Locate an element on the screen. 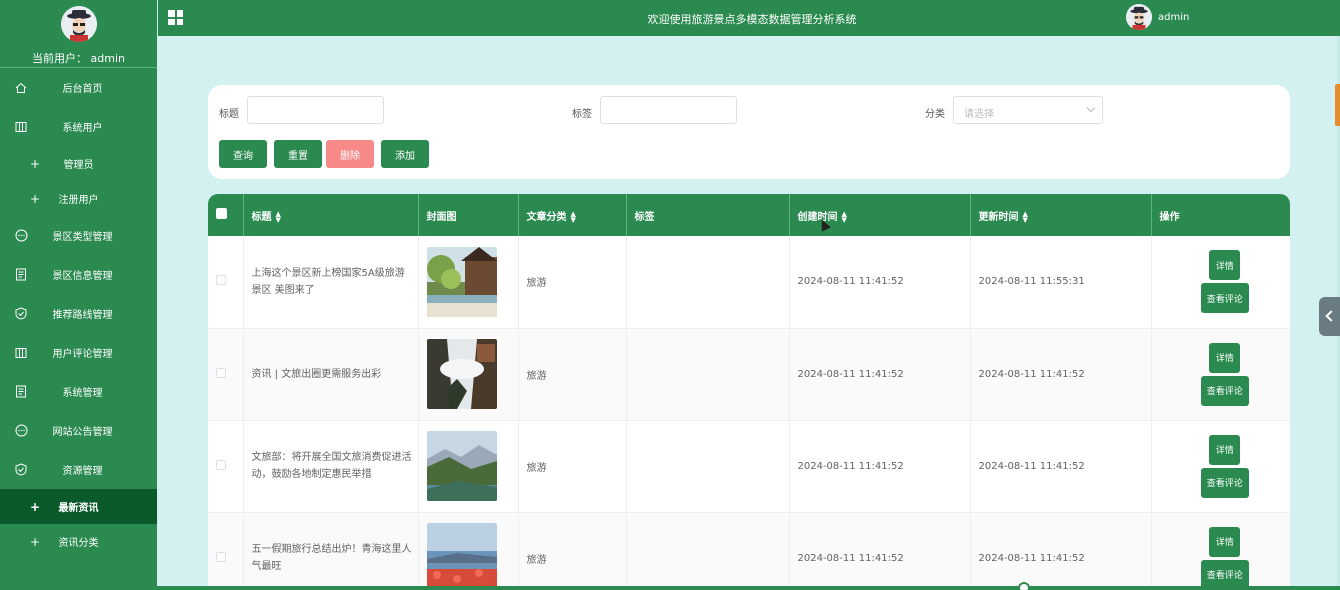 The width and height of the screenshot is (1340, 590). column-cover: 封面图 is located at coordinates (468, 215).